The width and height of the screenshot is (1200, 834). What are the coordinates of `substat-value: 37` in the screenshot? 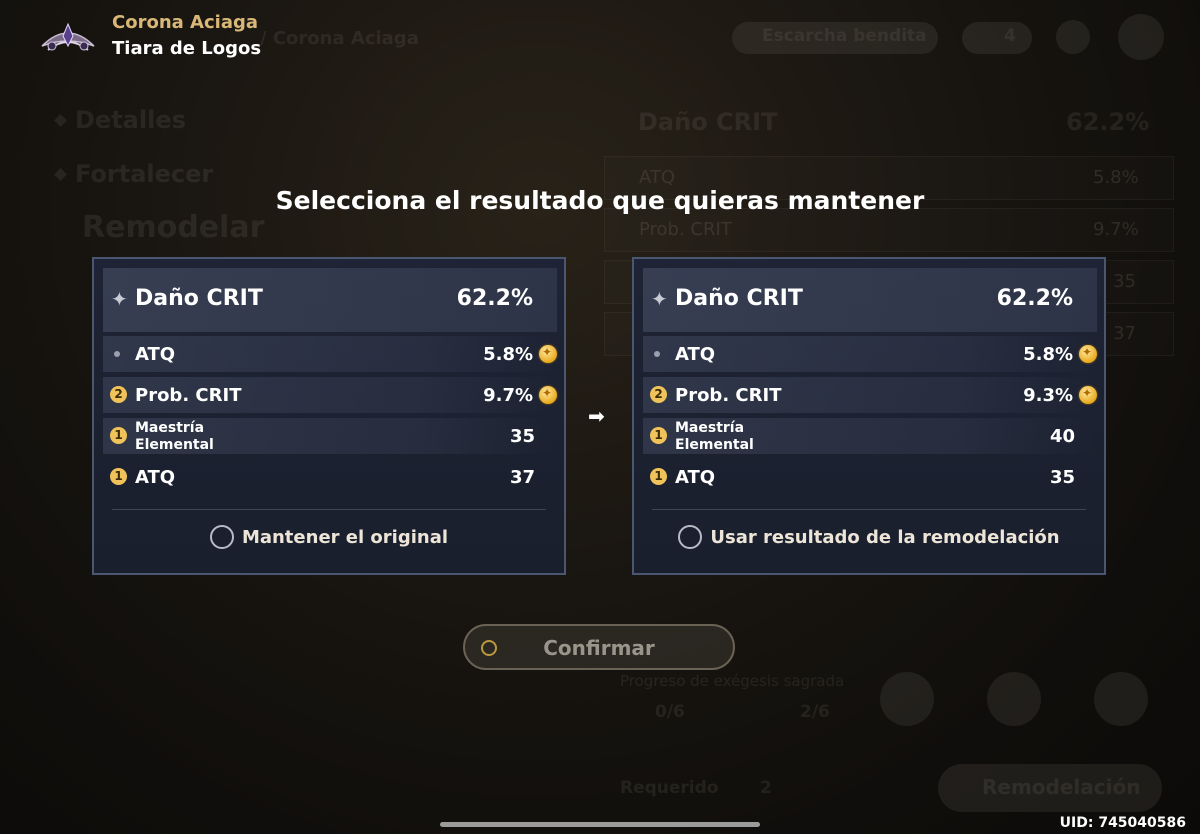 It's located at (522, 477).